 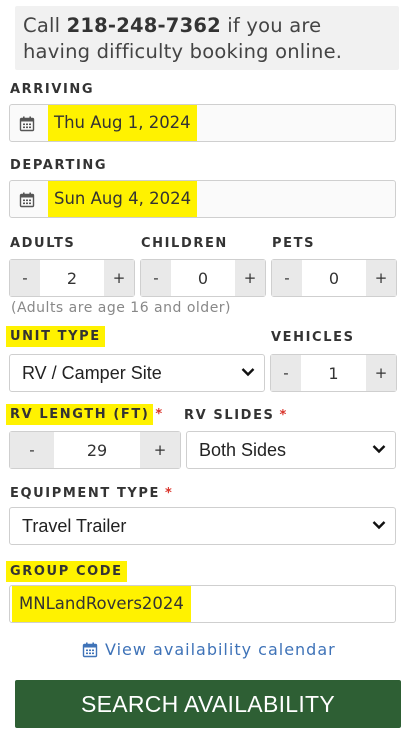 What do you see at coordinates (169, 493) in the screenshot?
I see `equipment-type-required-marker: *` at bounding box center [169, 493].